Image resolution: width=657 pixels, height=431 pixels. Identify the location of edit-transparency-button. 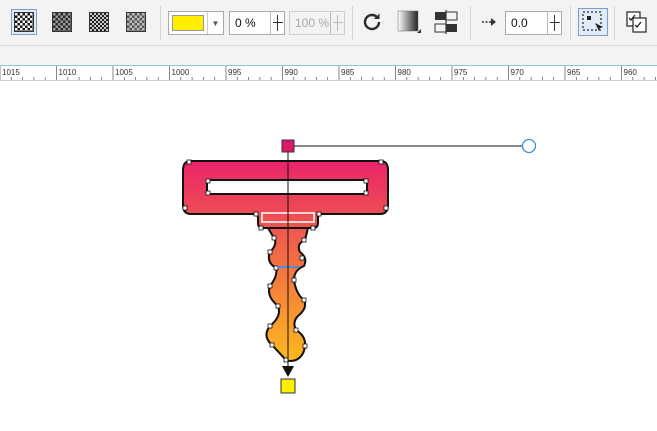
(446, 22).